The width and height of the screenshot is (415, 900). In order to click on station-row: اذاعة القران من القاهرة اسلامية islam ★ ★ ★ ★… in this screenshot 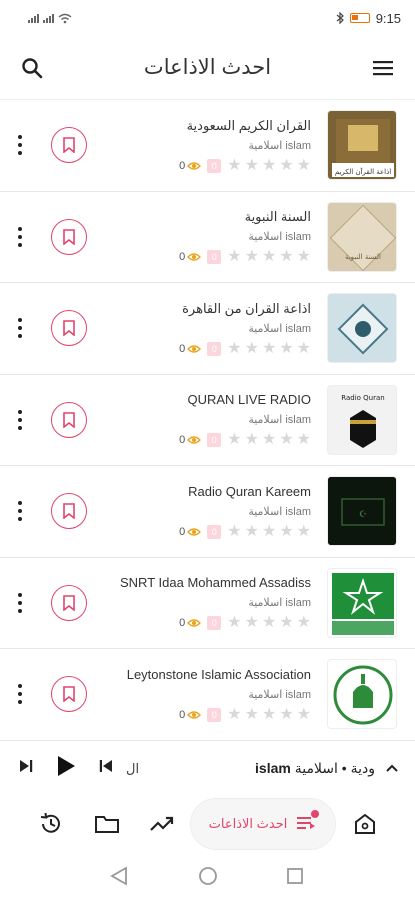, I will do `click(207, 329)`.